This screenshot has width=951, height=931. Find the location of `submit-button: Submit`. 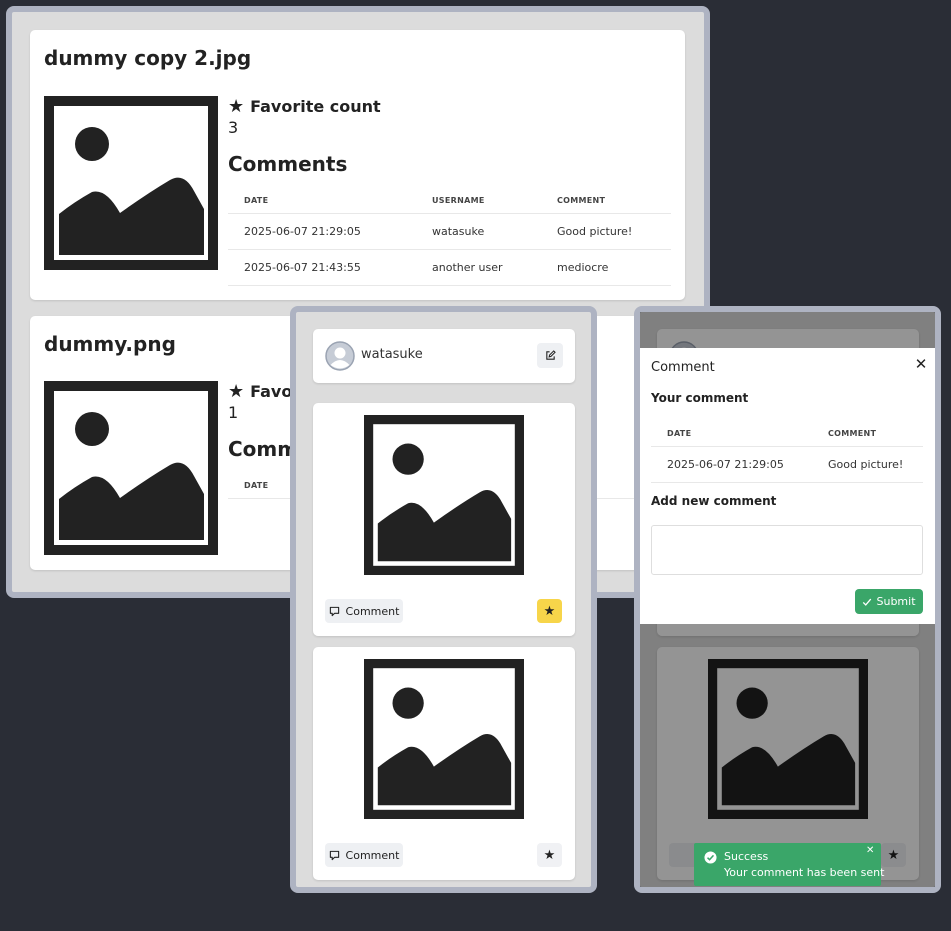

submit-button: Submit is located at coordinates (889, 601).